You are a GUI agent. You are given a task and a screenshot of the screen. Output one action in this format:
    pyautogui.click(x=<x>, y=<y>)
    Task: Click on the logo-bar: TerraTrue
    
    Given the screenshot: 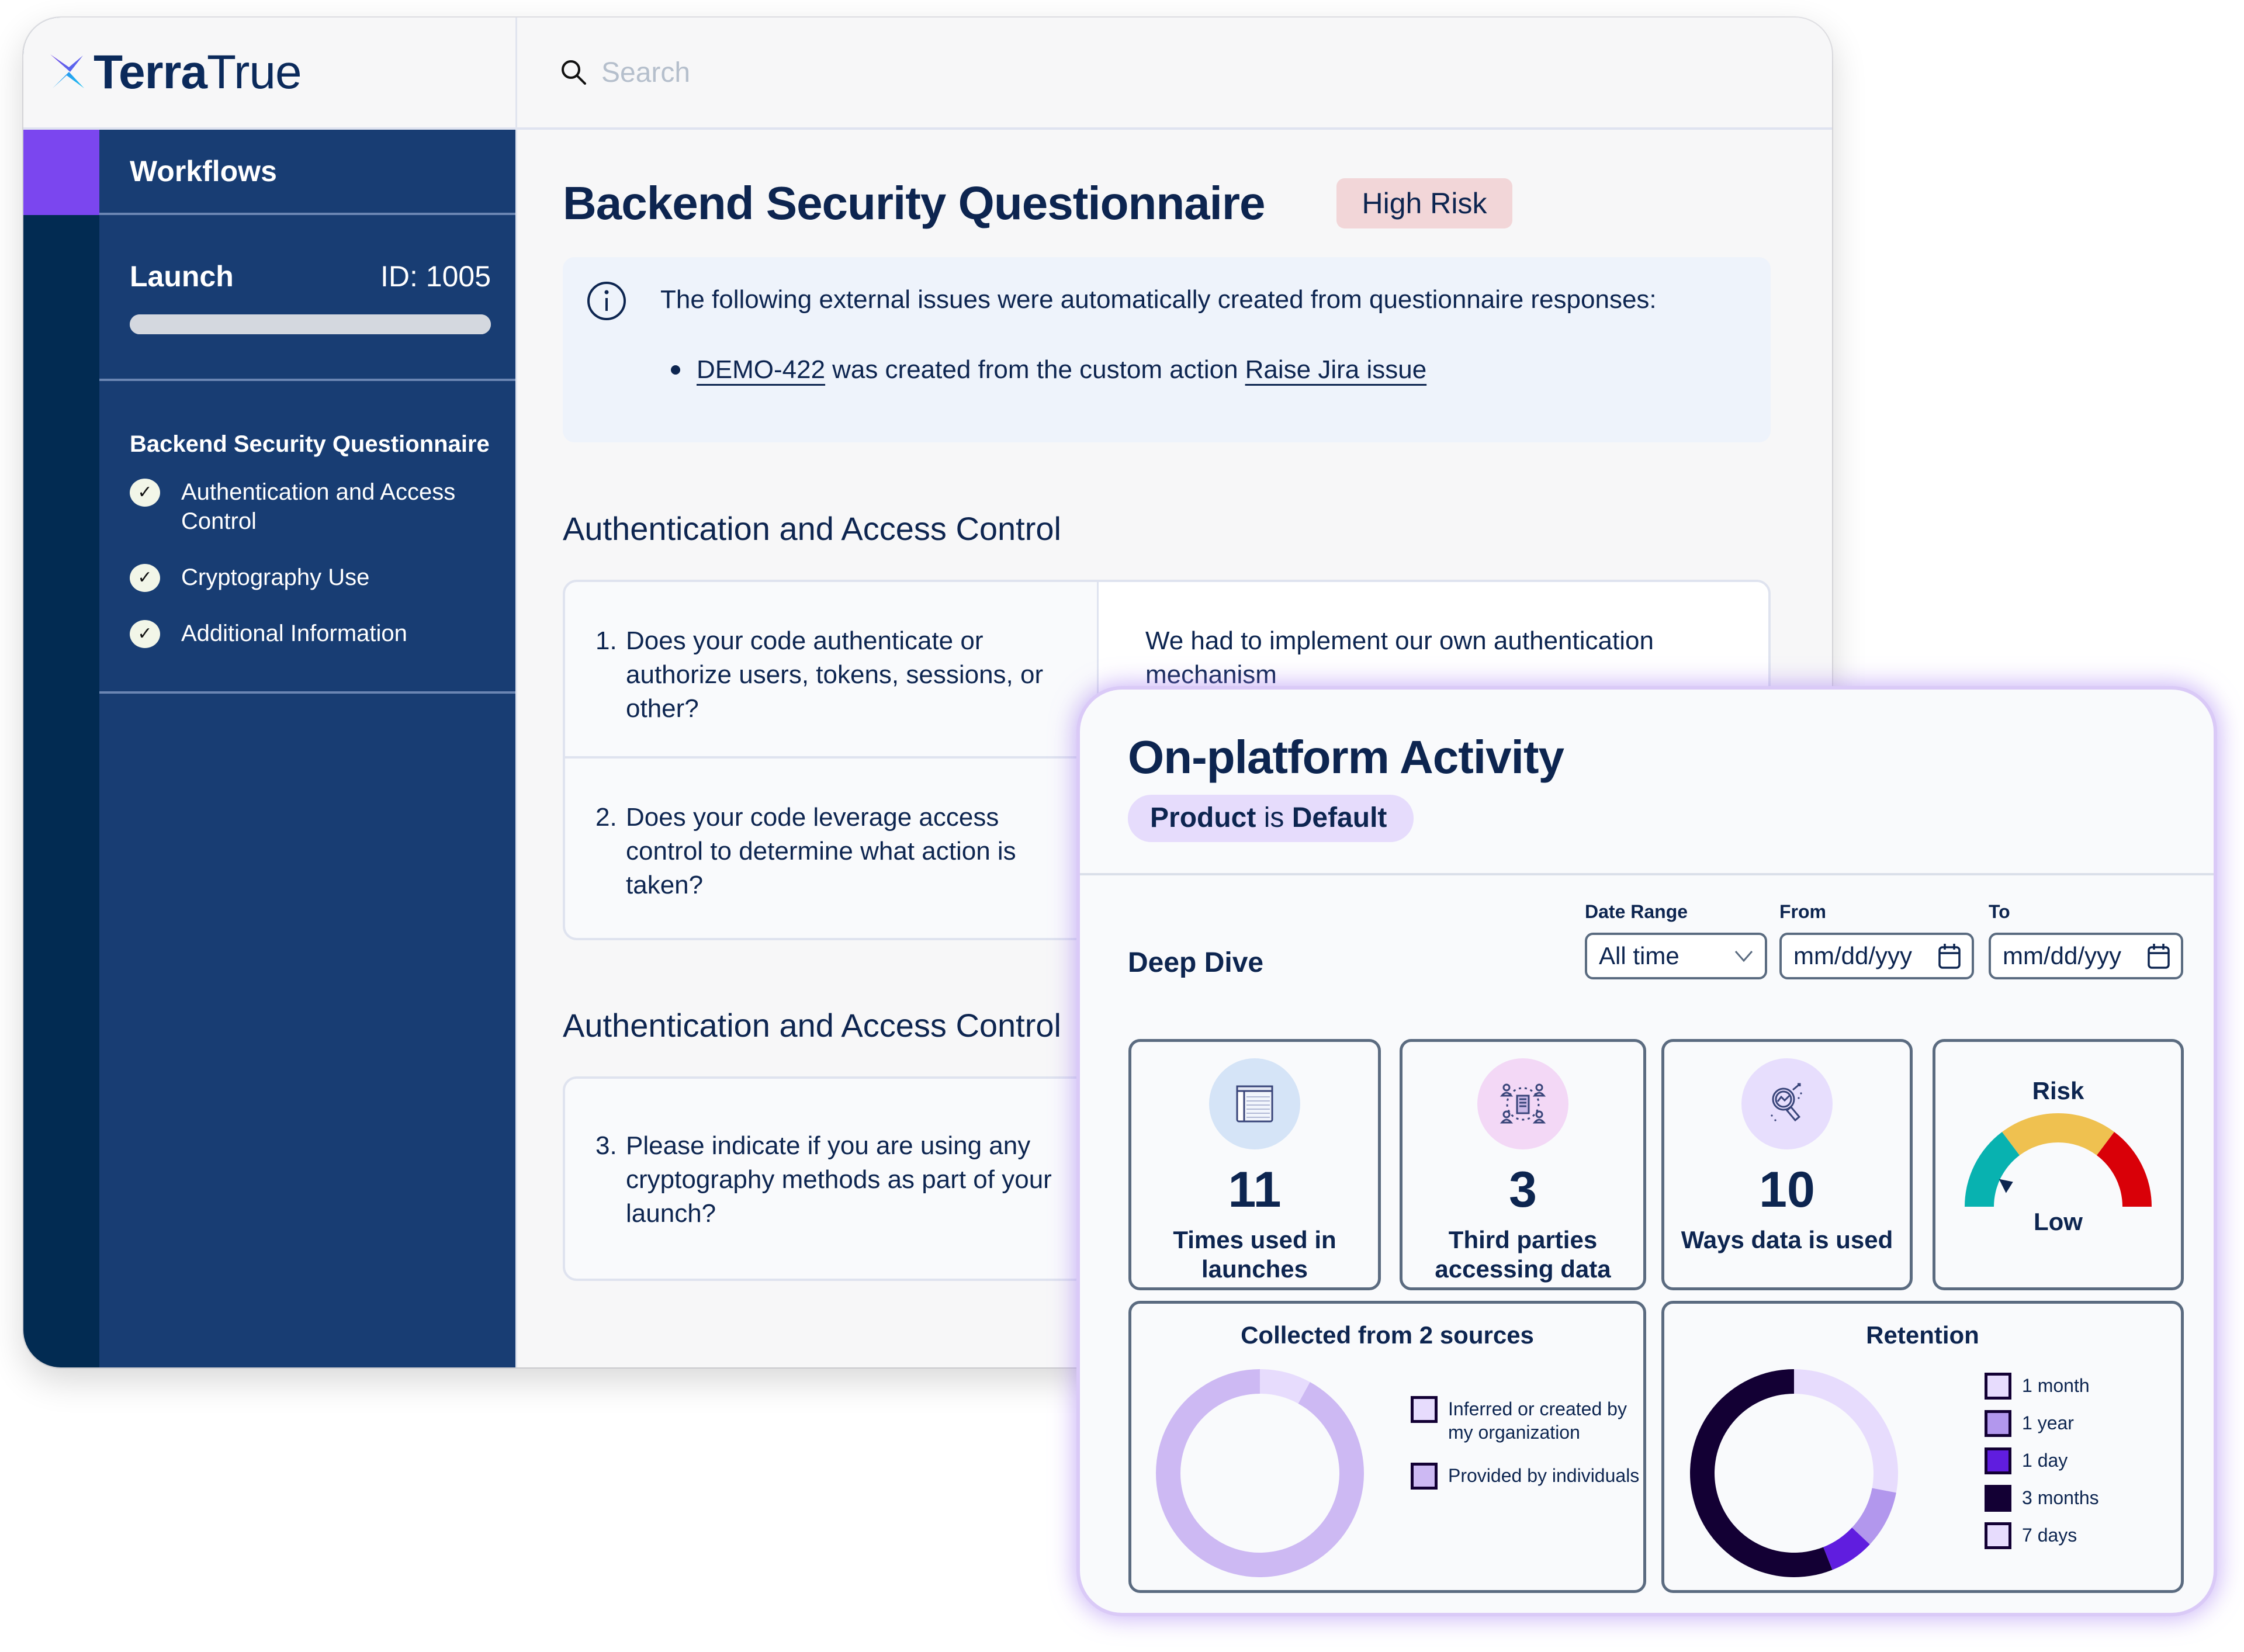 What is the action you would take?
    pyautogui.click(x=270, y=74)
    